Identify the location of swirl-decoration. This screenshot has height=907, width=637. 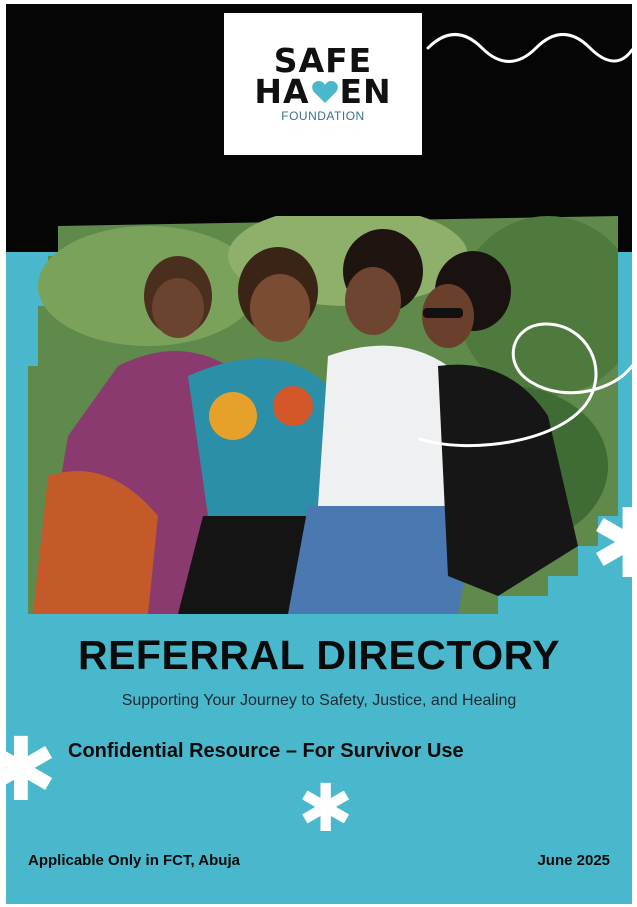
(525, 385).